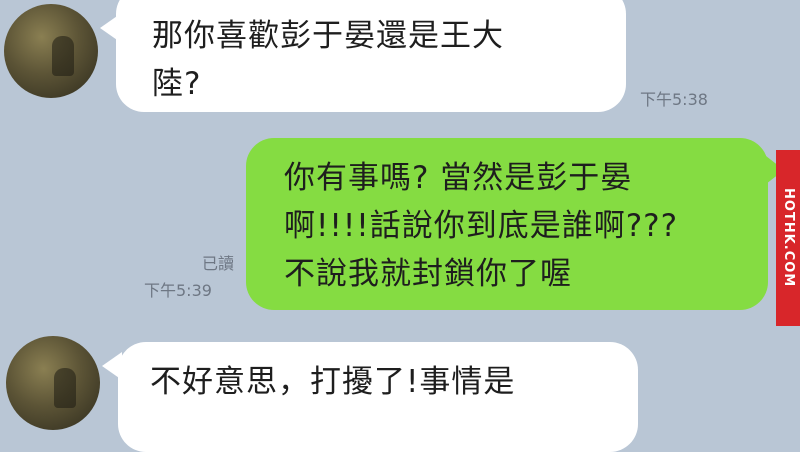 The image size is (800, 452). Describe the element at coordinates (178, 290) in the screenshot. I see `message-timestamp: 下午5:39` at that location.